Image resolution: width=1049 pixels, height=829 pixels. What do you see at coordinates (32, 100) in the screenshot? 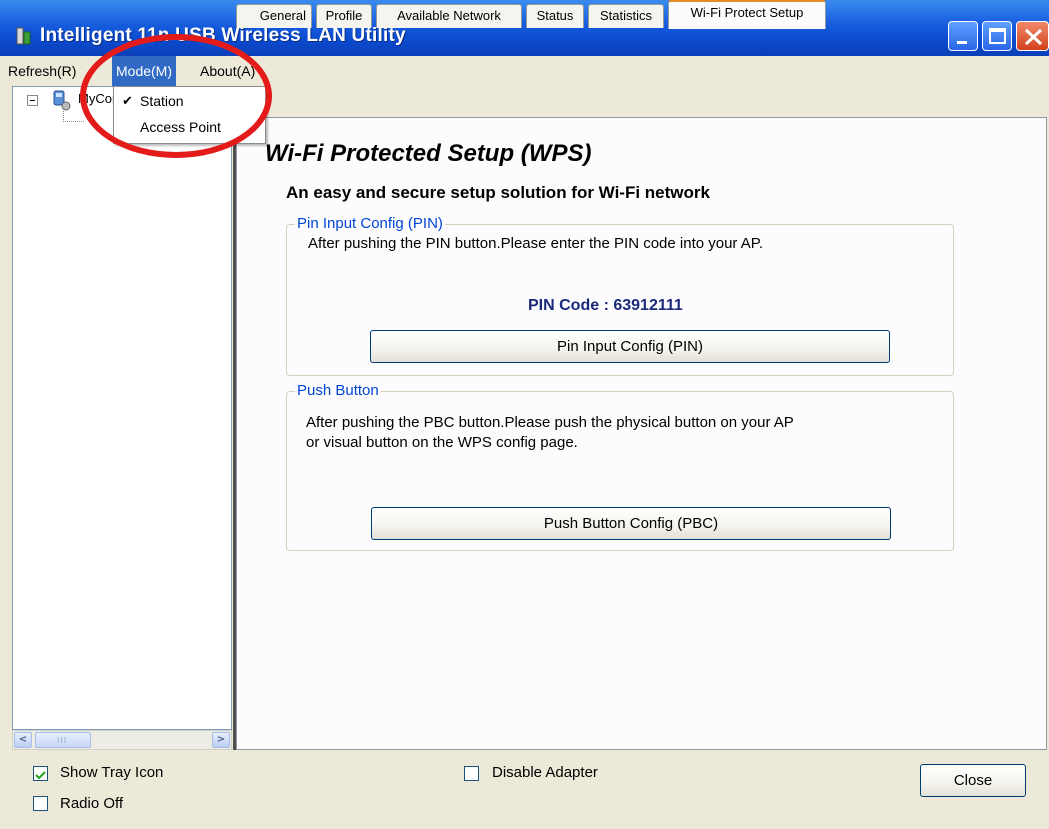
I see `tree-expander-icon` at bounding box center [32, 100].